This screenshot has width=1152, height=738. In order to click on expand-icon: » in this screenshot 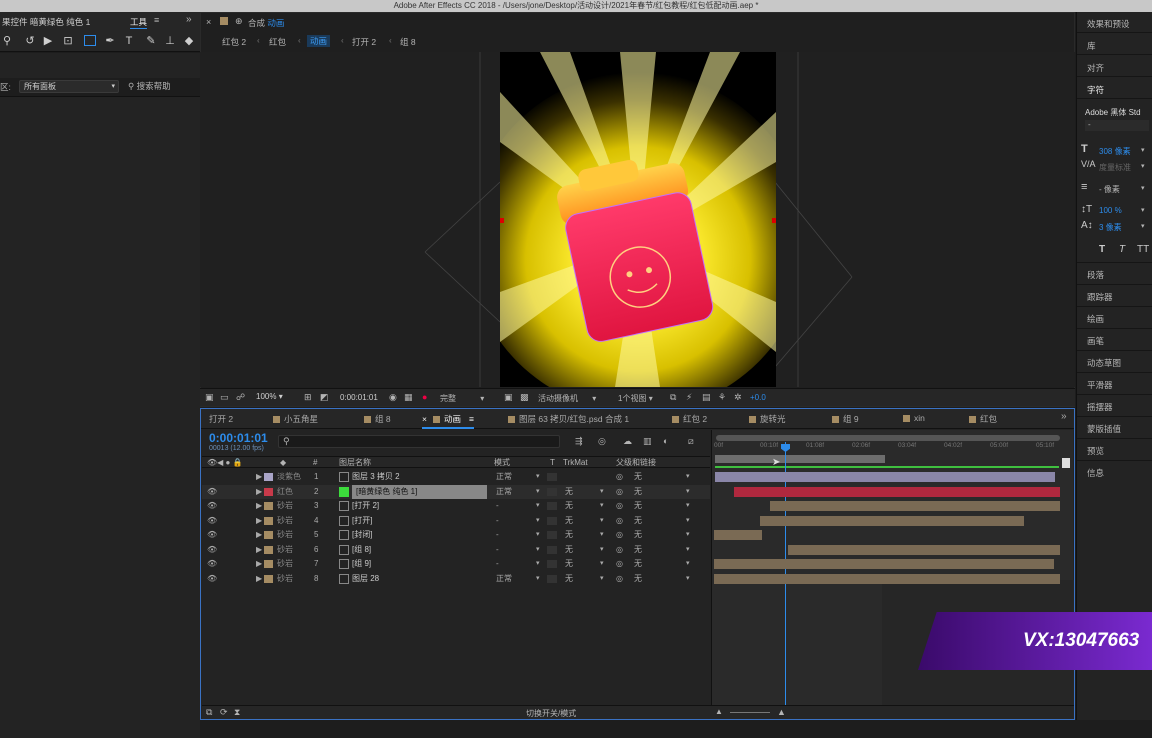, I will do `click(189, 19)`.